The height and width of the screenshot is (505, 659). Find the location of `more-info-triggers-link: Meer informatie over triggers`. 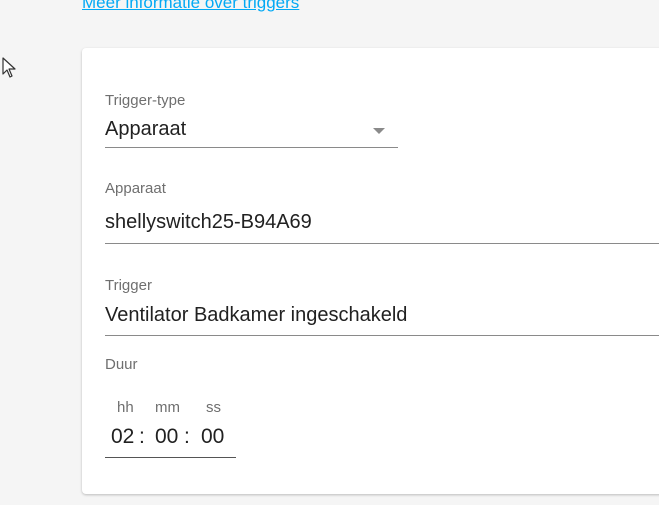

more-info-triggers-link: Meer informatie over triggers is located at coordinates (190, 6).